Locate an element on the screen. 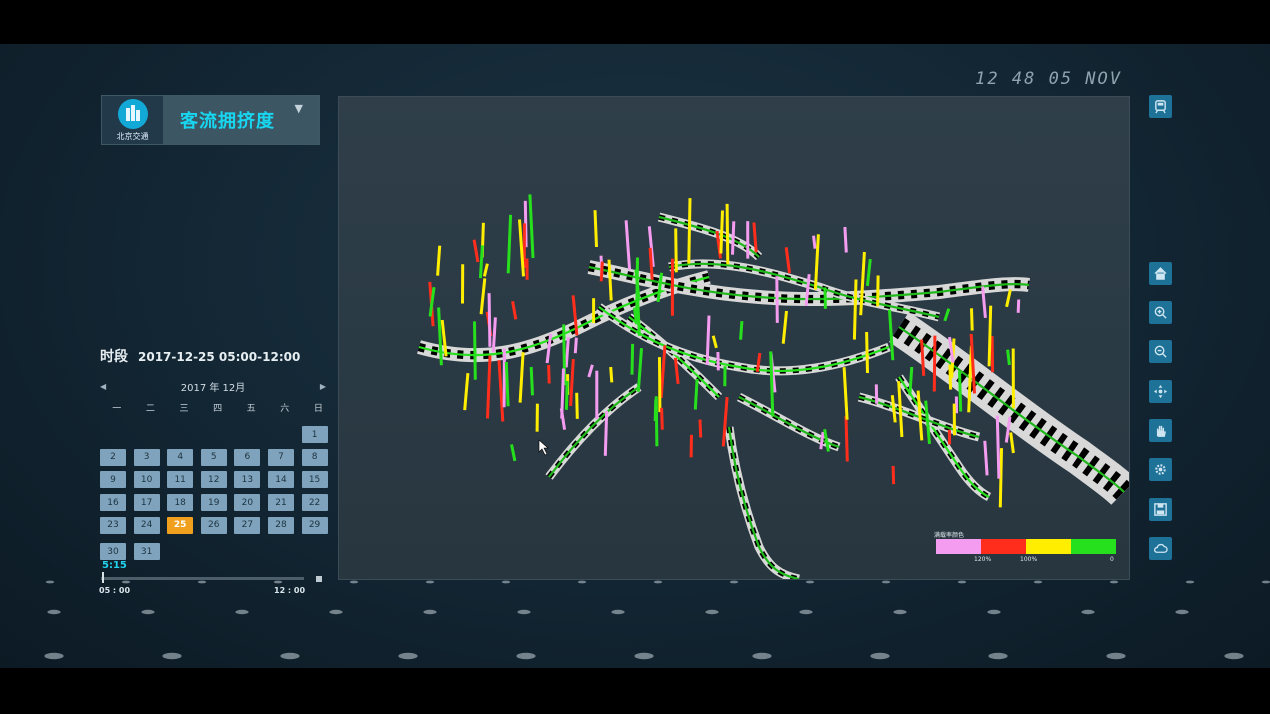 Image resolution: width=1270 pixels, height=714 pixels. calendar-day: 24 is located at coordinates (146, 525).